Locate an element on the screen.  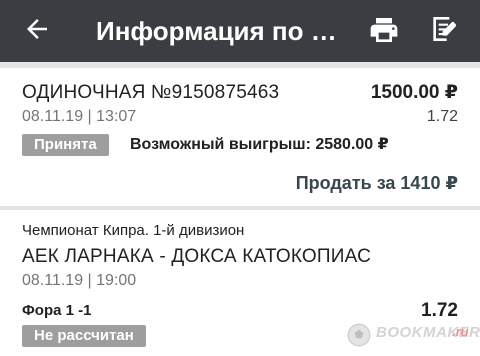
match-name: АЕК ЛАРНАКА - ДОКСА КАТОКОПИАС is located at coordinates (196, 256).